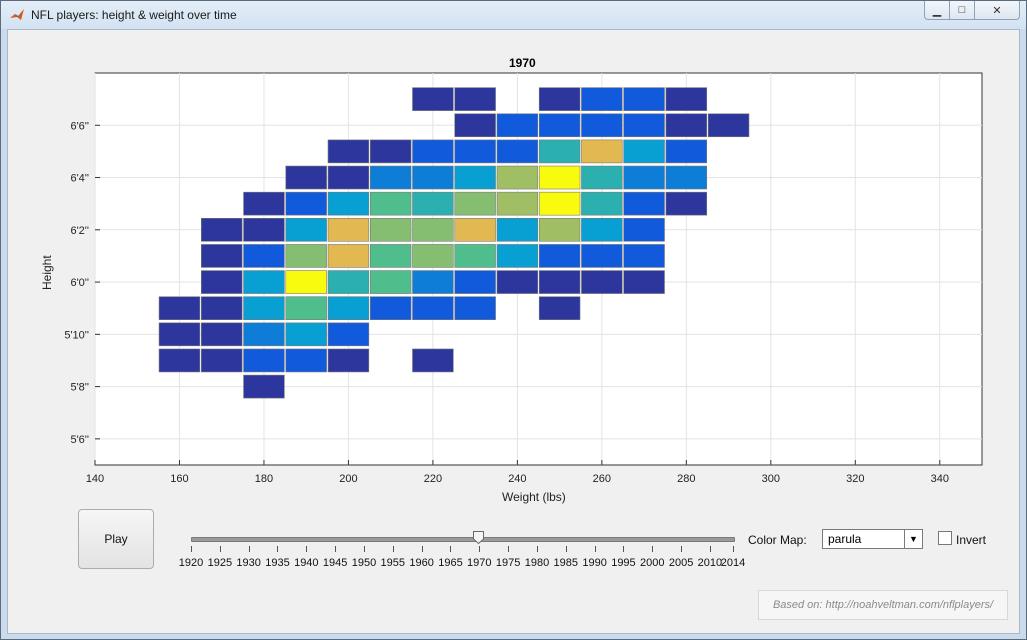 This screenshot has width=1027, height=640. Describe the element at coordinates (393, 563) in the screenshot. I see `slider-tick-label: 1955` at that location.